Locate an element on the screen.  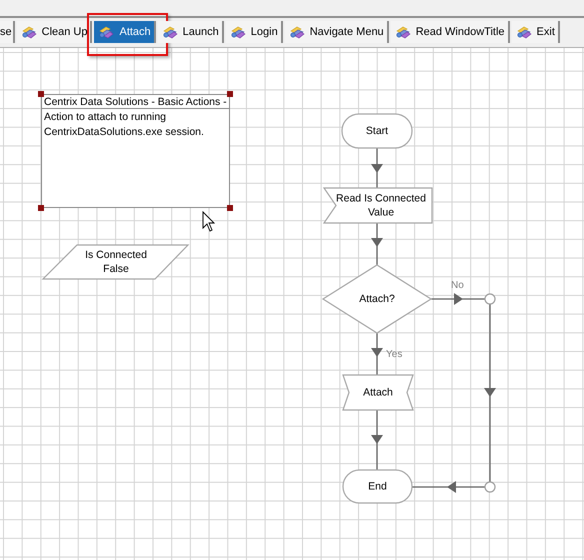
note-text: Action to attach to running CentrixDataSolutions.exe session. is located at coordinates (124, 125).